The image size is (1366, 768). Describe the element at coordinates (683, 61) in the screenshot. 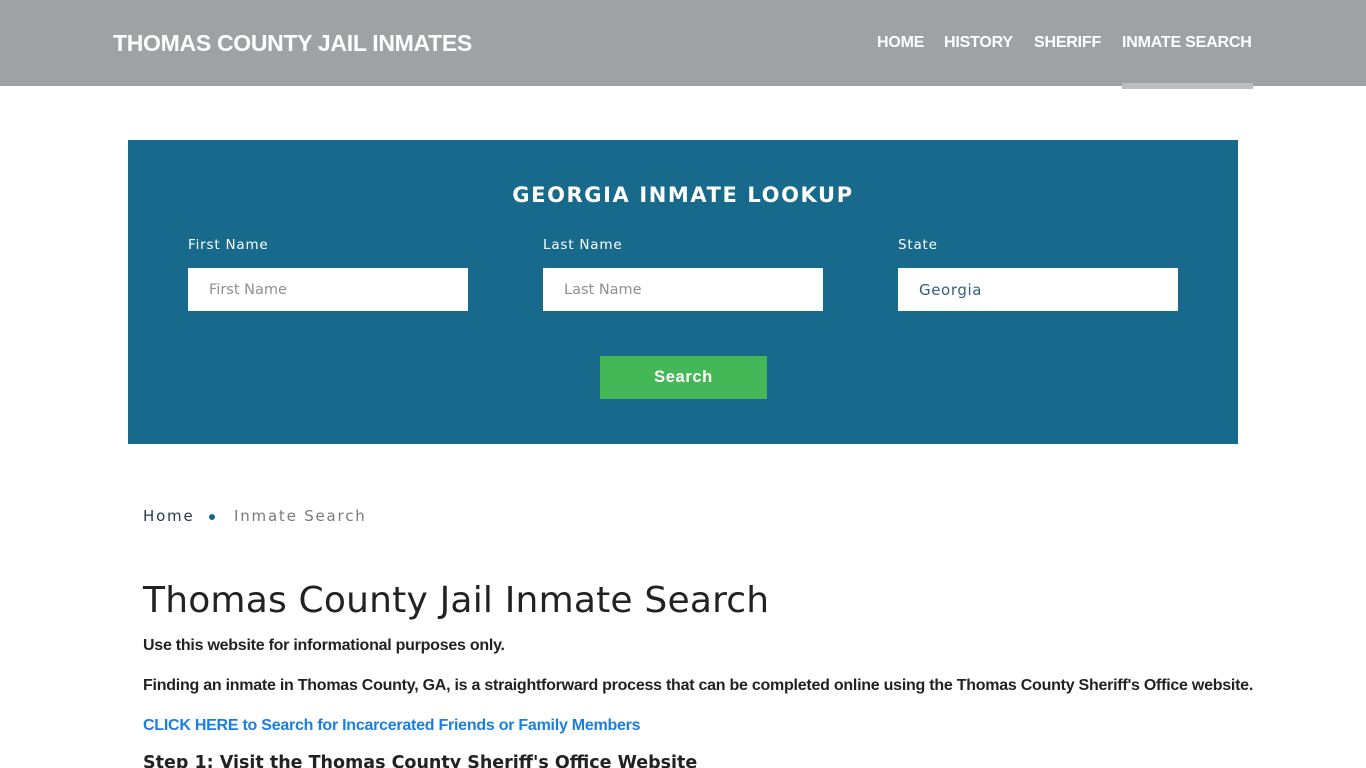

I see `main-nav: HOME HISTORY SHERIFF INMATE SEARCH` at that location.